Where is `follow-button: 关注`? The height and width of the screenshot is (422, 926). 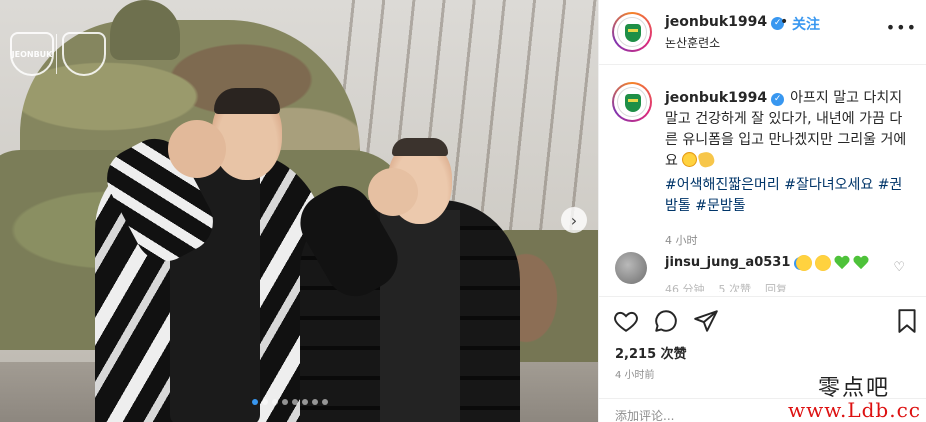
follow-button: 关注 is located at coordinates (806, 24).